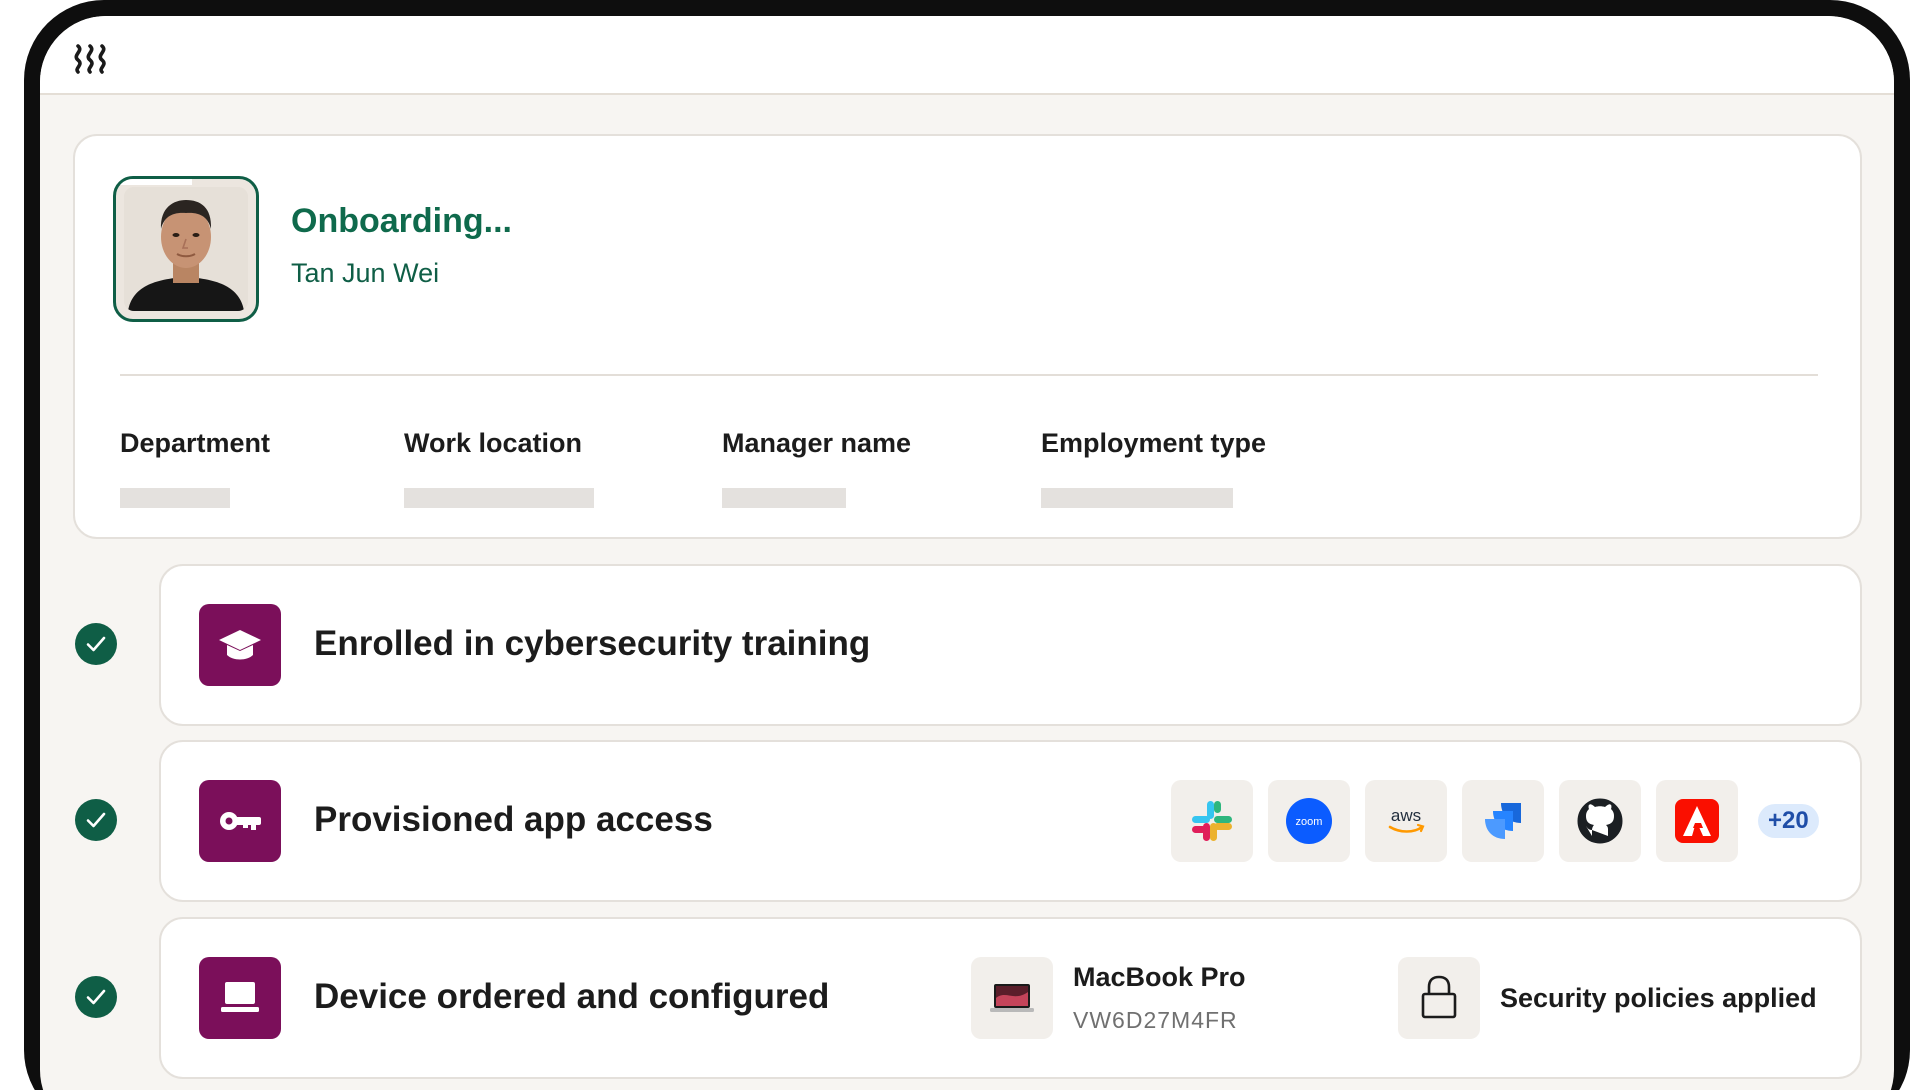 The image size is (1920, 1090). Describe the element at coordinates (817, 443) in the screenshot. I see `manager-name-label: Manager name` at that location.